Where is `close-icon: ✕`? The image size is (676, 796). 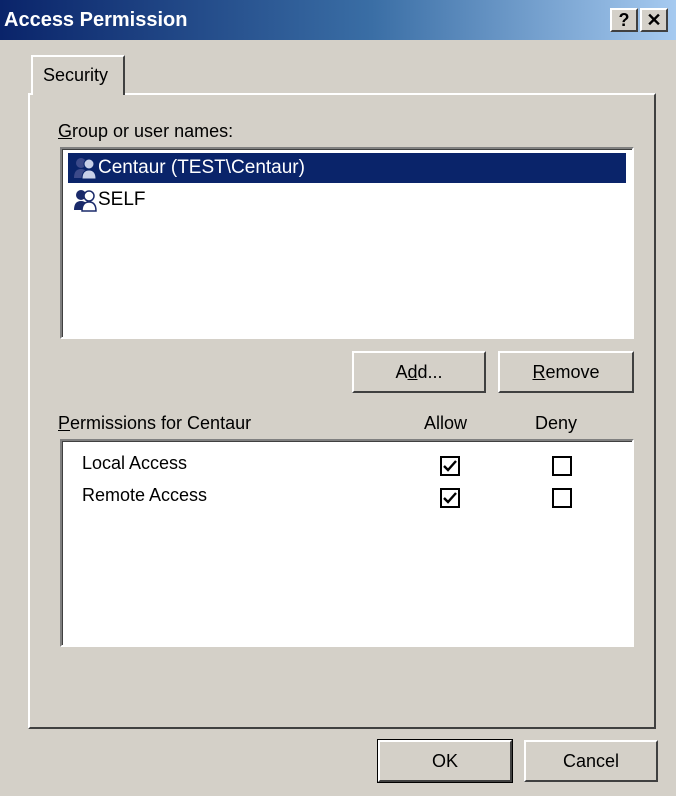 close-icon: ✕ is located at coordinates (654, 20).